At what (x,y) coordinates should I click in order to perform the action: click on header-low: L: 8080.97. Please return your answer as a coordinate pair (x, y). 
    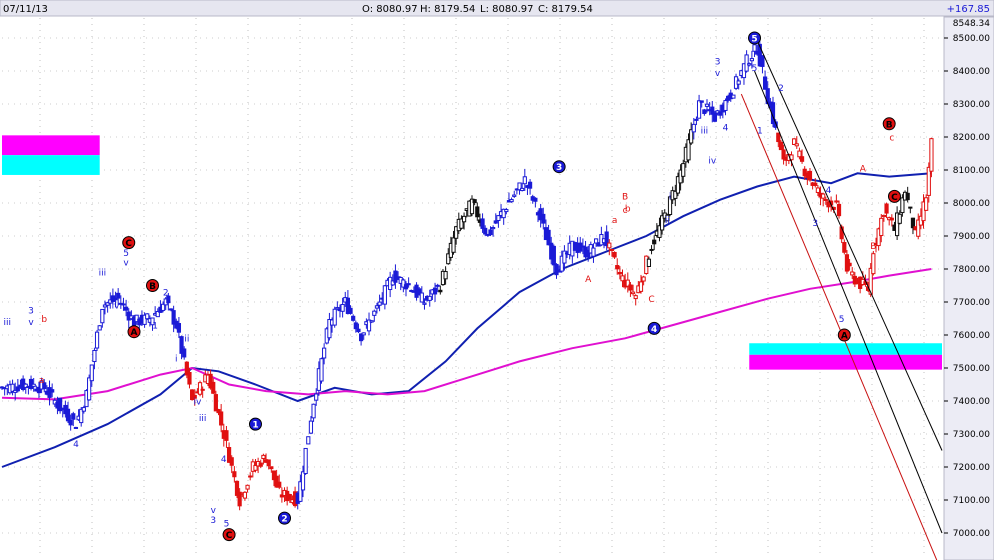
    Looking at the image, I should click on (506, 9).